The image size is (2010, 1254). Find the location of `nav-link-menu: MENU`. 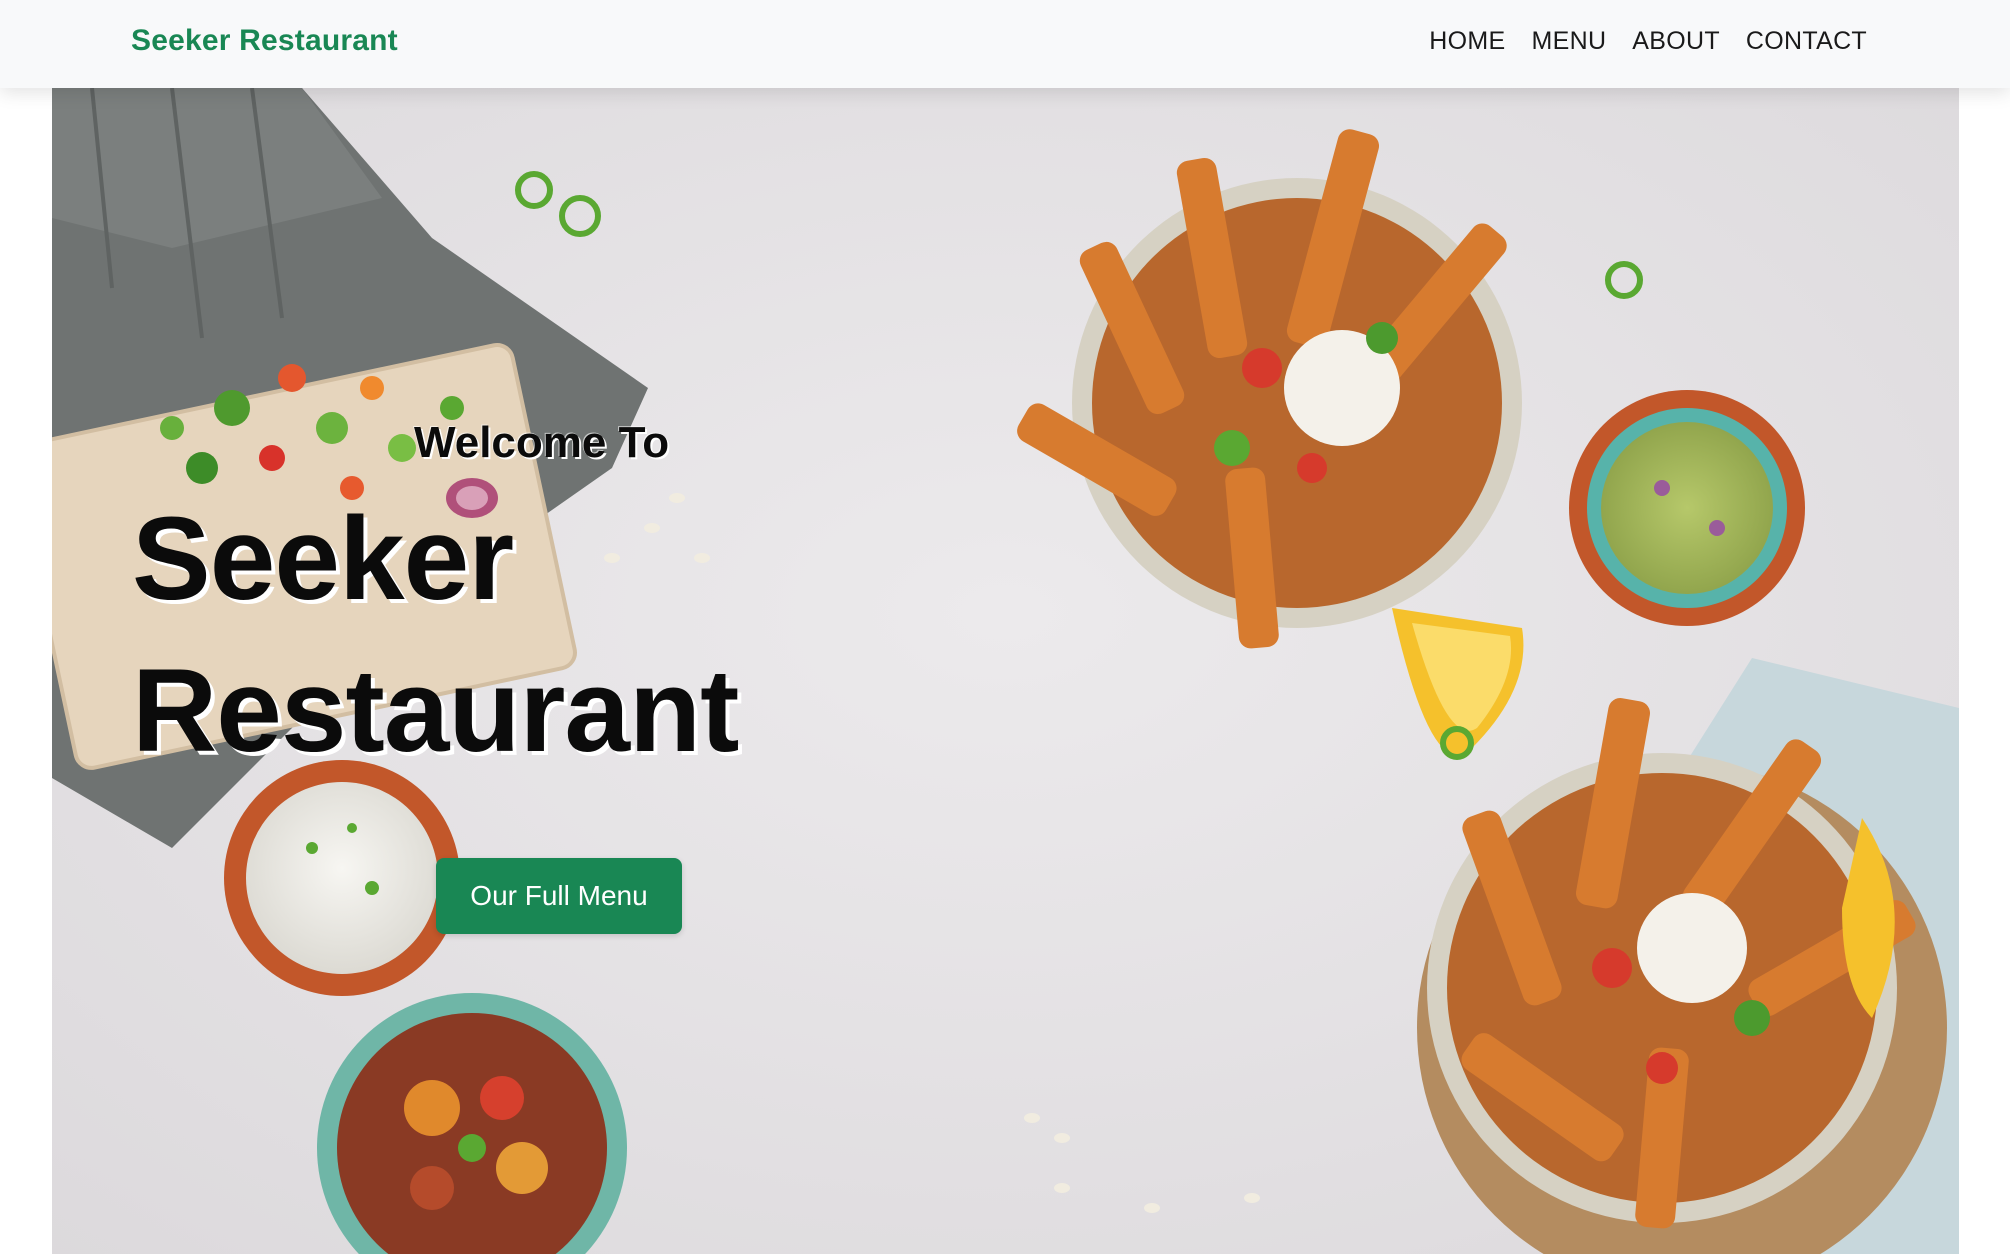

nav-link-menu: MENU is located at coordinates (1568, 41).